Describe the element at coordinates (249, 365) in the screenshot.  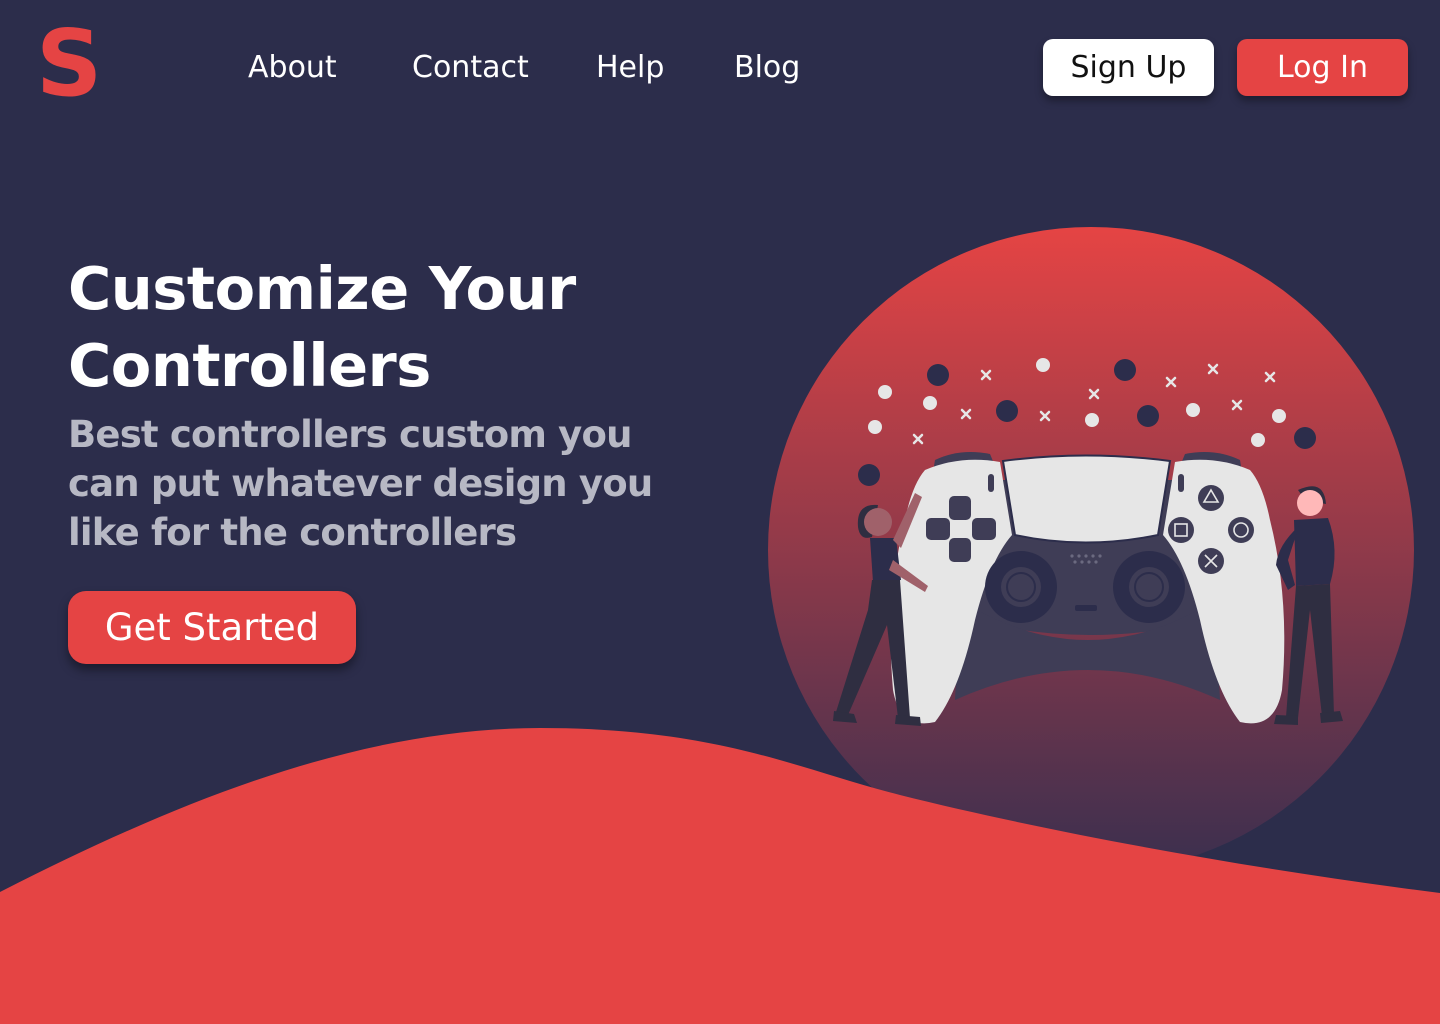
I see `hero-title-line-2: Controllers` at that location.